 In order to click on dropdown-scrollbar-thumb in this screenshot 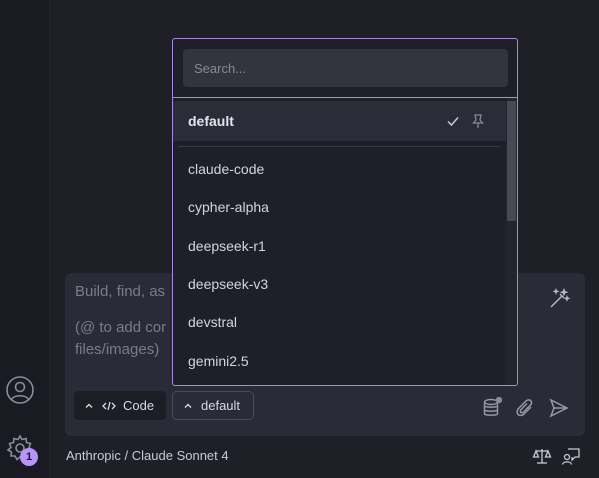, I will do `click(511, 161)`.